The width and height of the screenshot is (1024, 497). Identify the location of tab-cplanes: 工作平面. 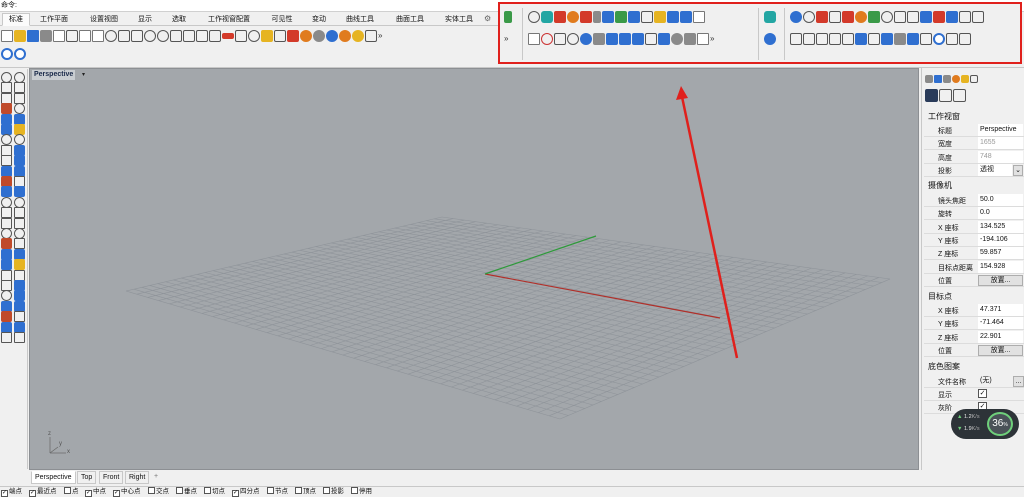
(54, 19).